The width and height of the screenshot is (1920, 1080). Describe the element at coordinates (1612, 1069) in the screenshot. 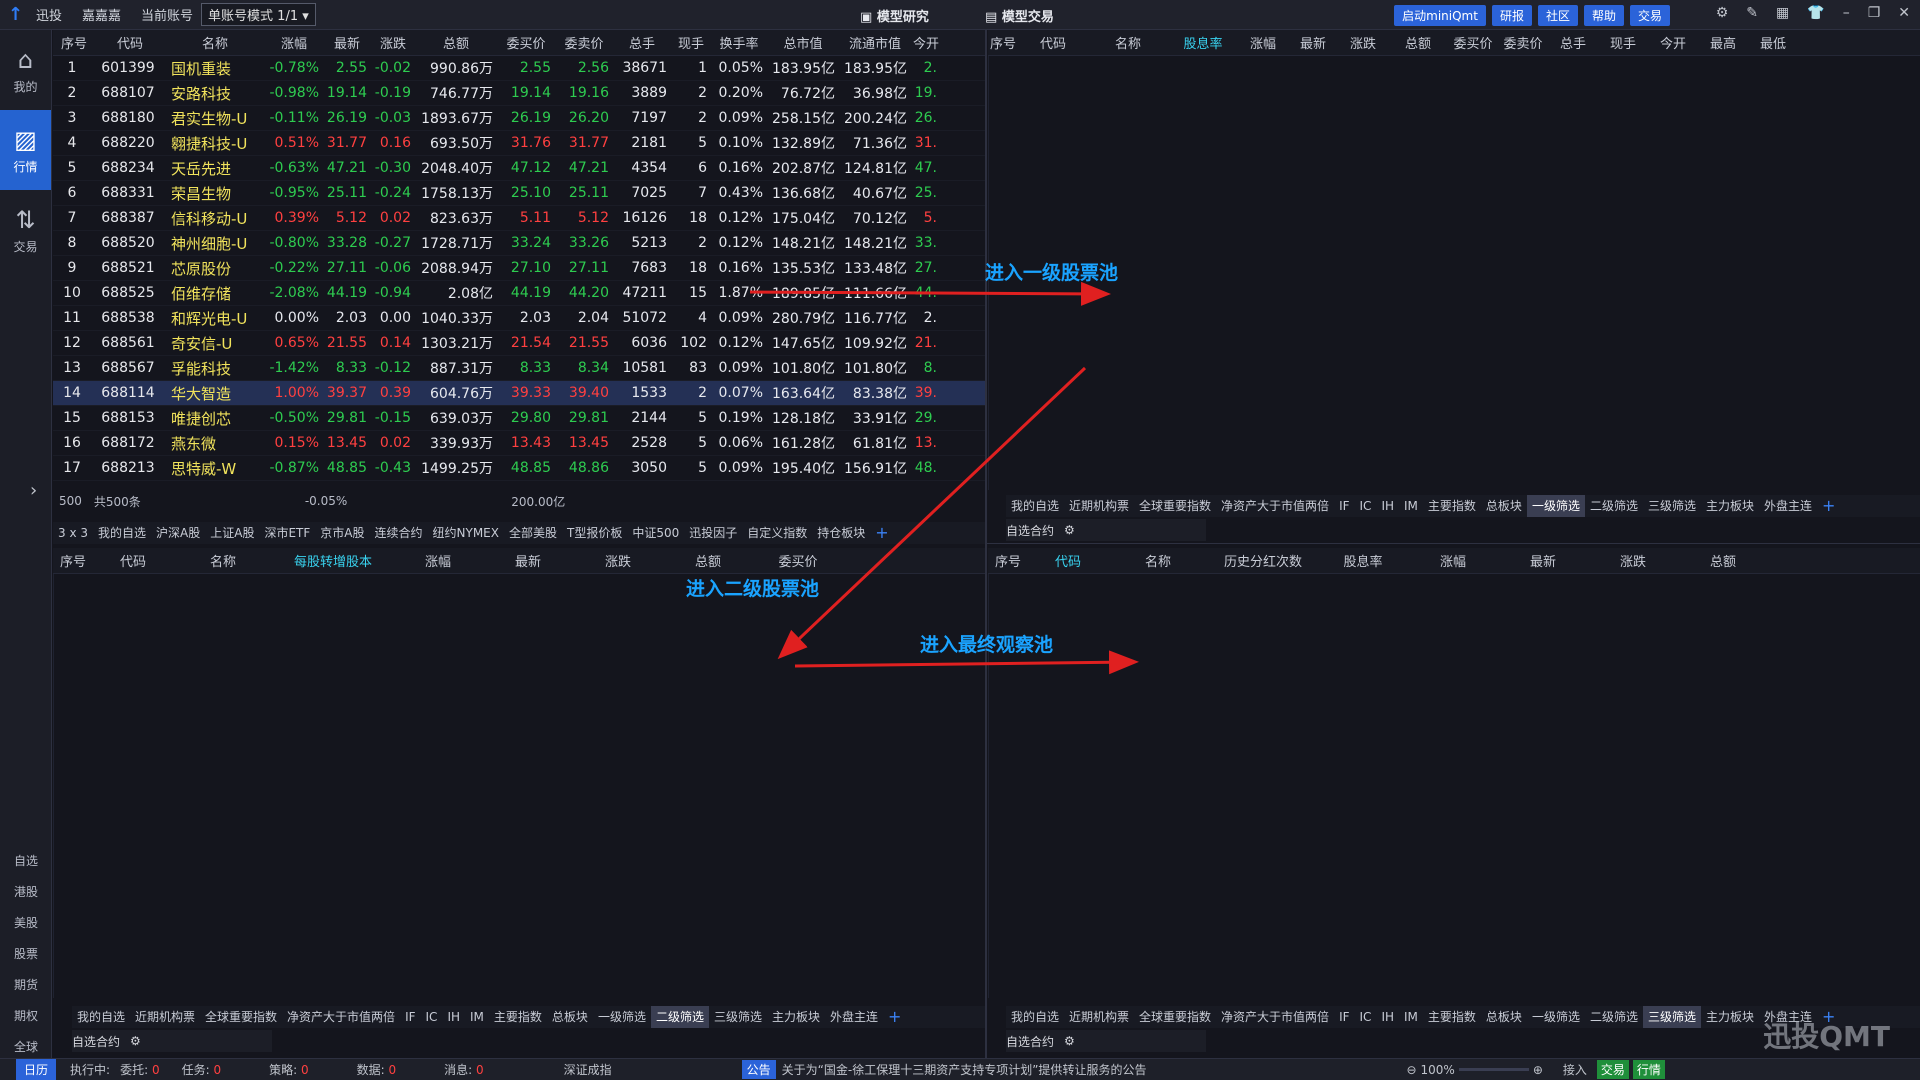

I see `trade-status: 交易` at that location.